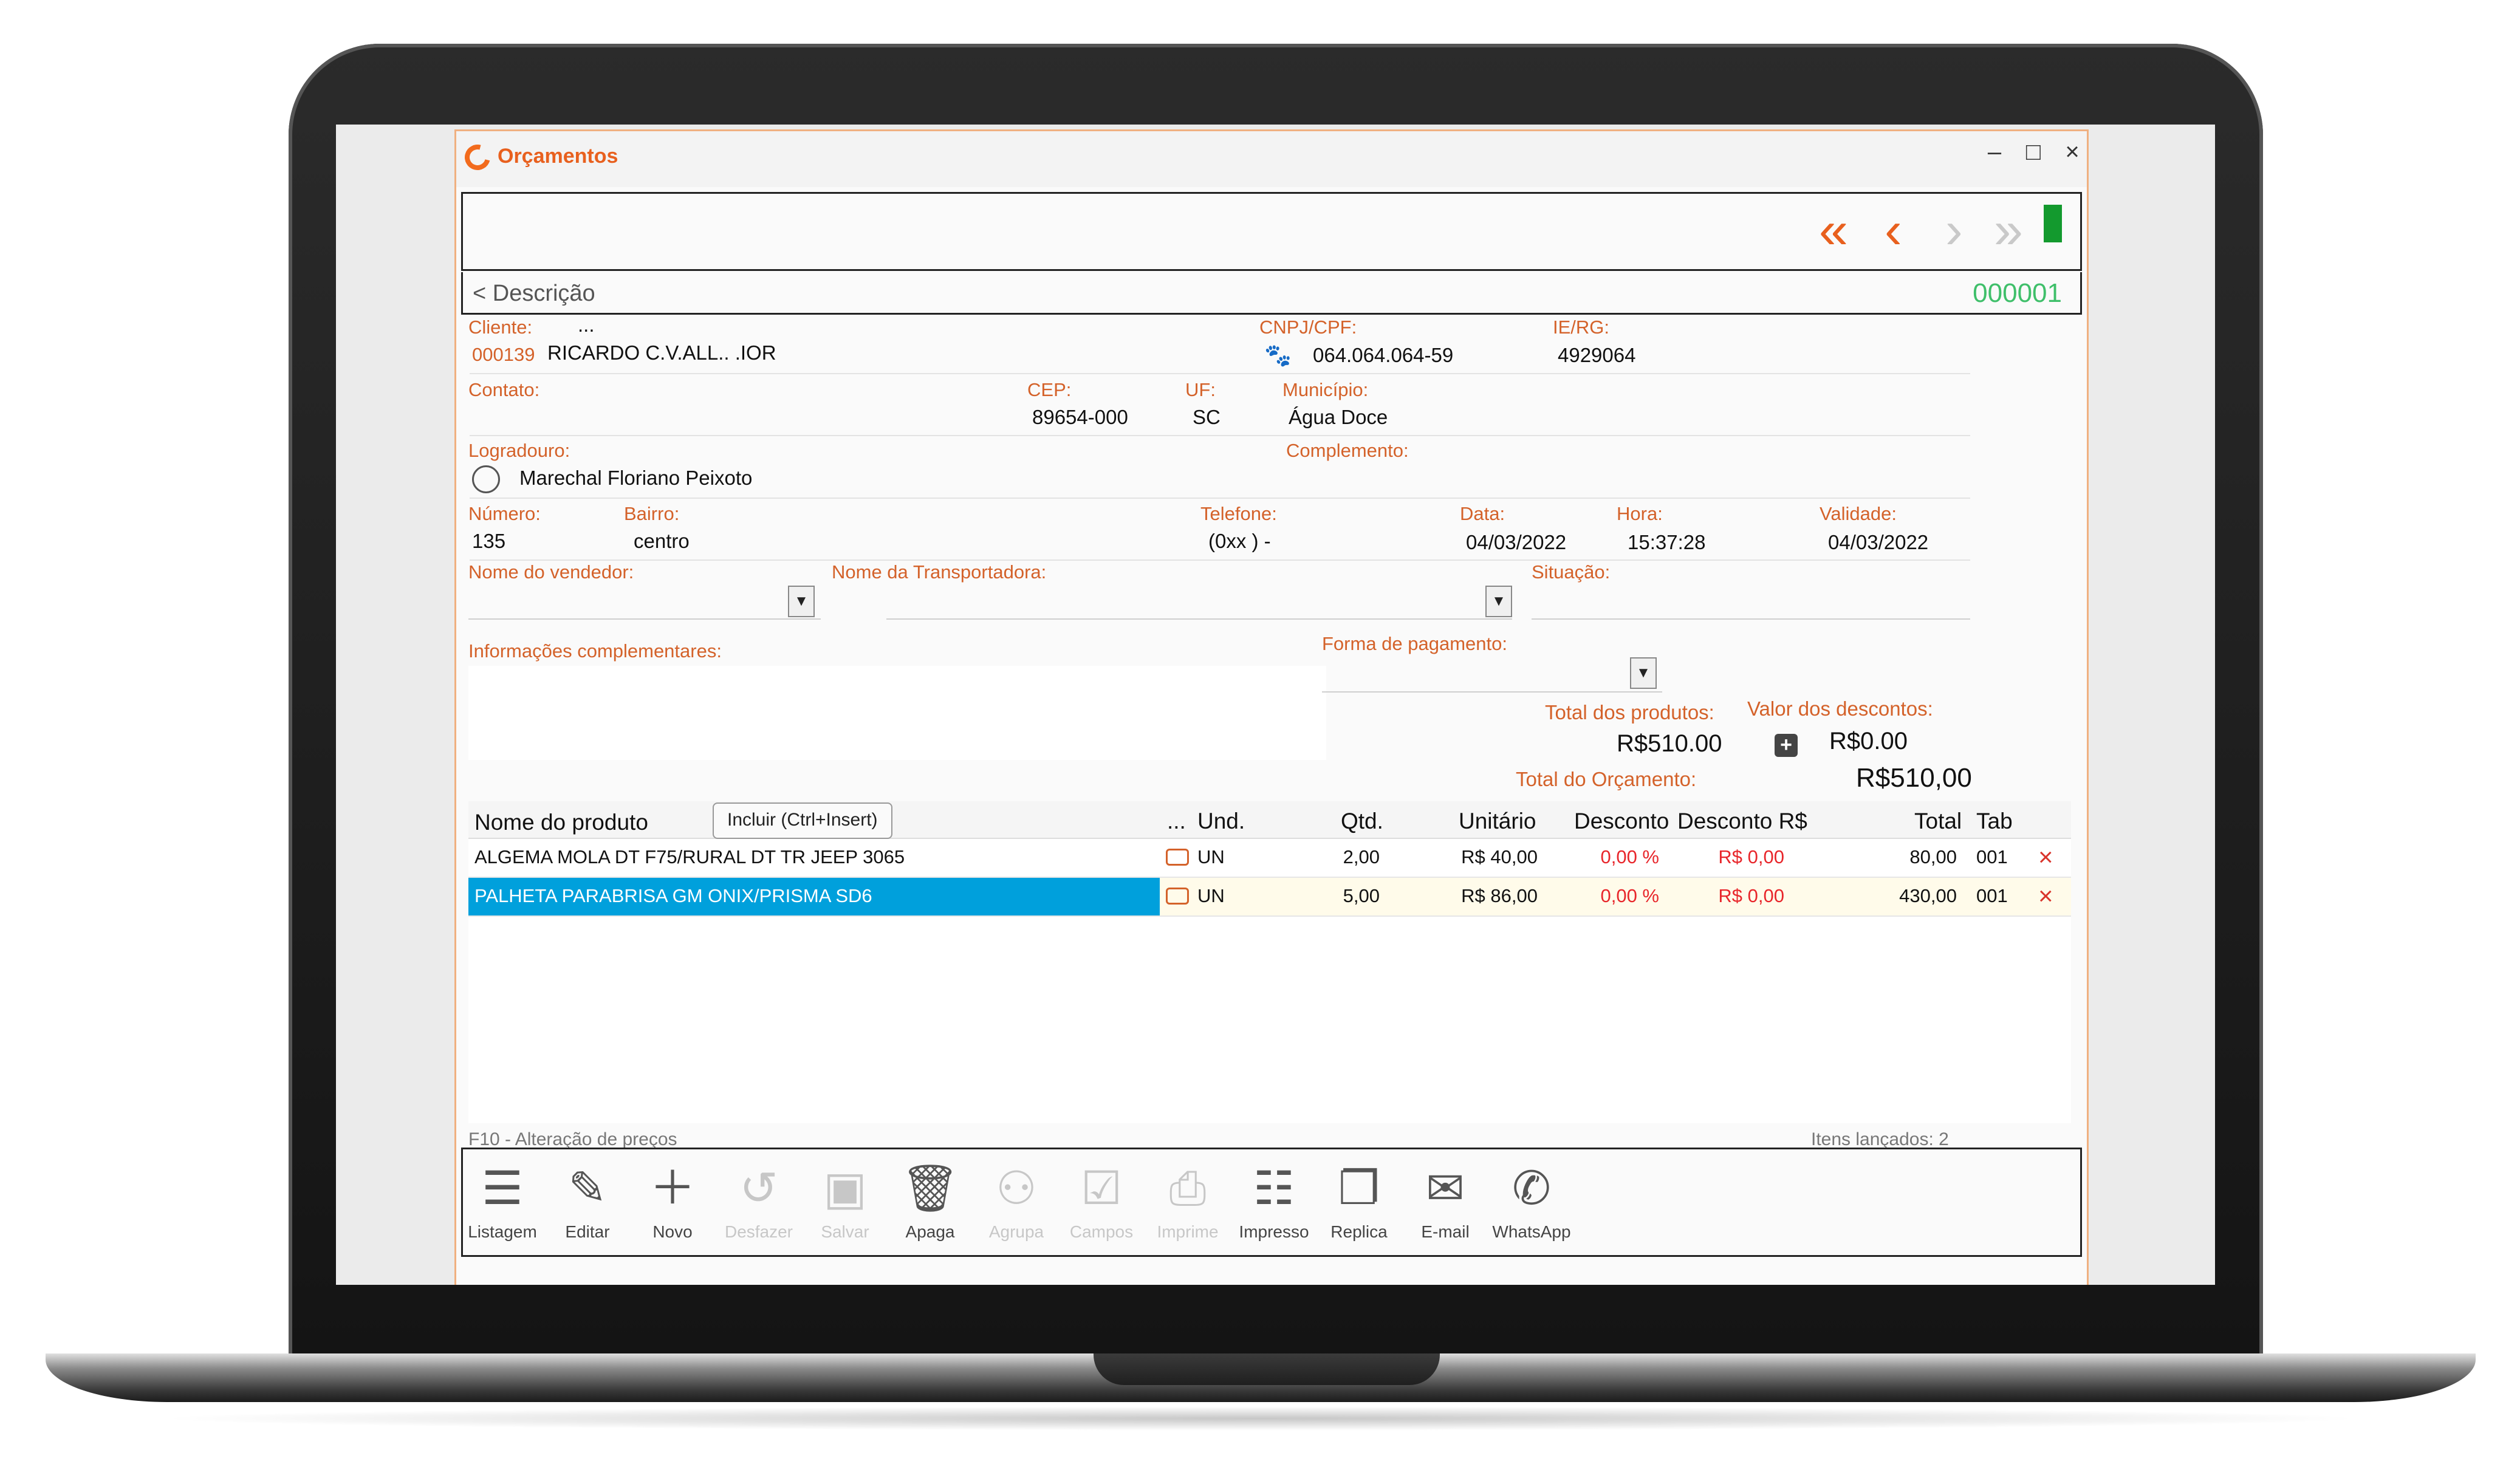  Describe the element at coordinates (1446, 1204) in the screenshot. I see `email-button: ✉ E-mail` at that location.